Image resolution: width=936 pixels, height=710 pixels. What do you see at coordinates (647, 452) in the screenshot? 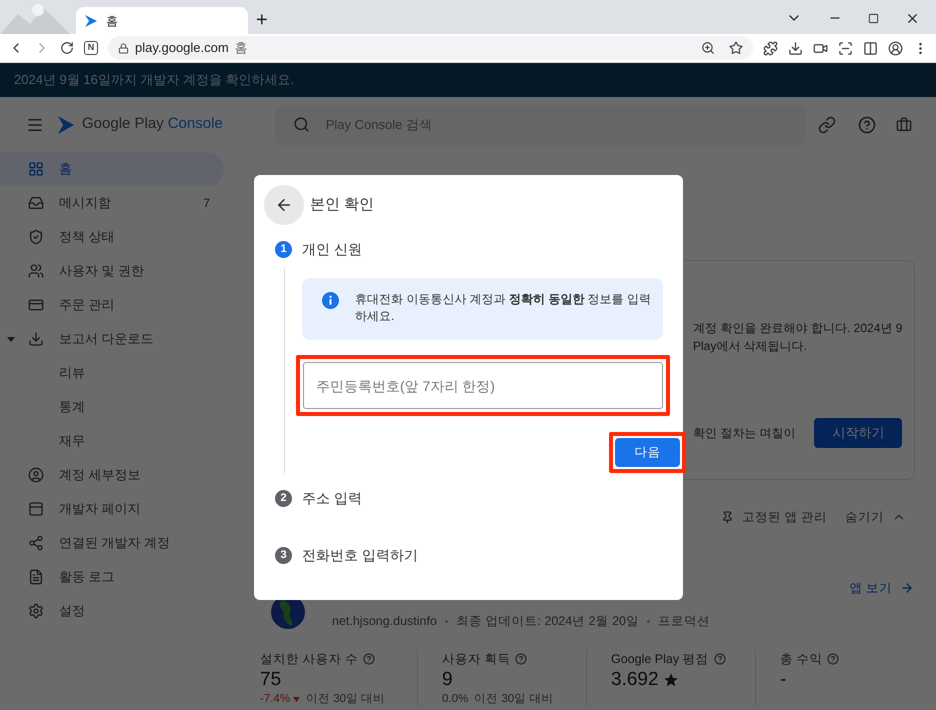
I see `next-button: 다음` at bounding box center [647, 452].